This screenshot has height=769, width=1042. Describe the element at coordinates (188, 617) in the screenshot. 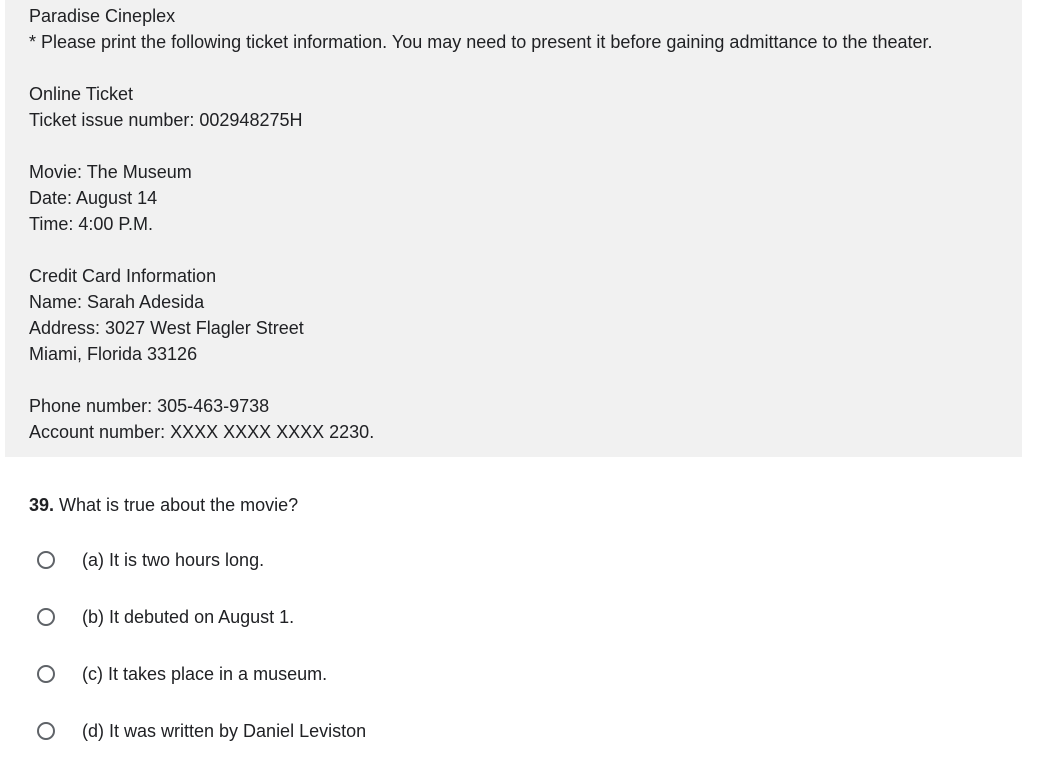

I see `answer-option-label: (b) It debuted on August 1.` at that location.